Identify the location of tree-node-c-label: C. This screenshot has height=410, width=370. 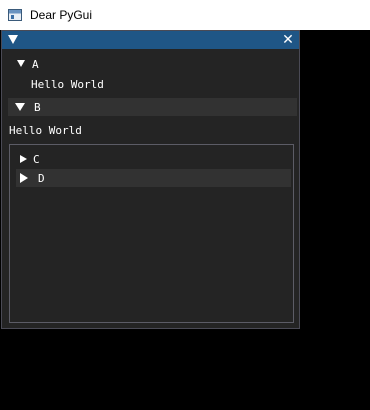
(36, 159).